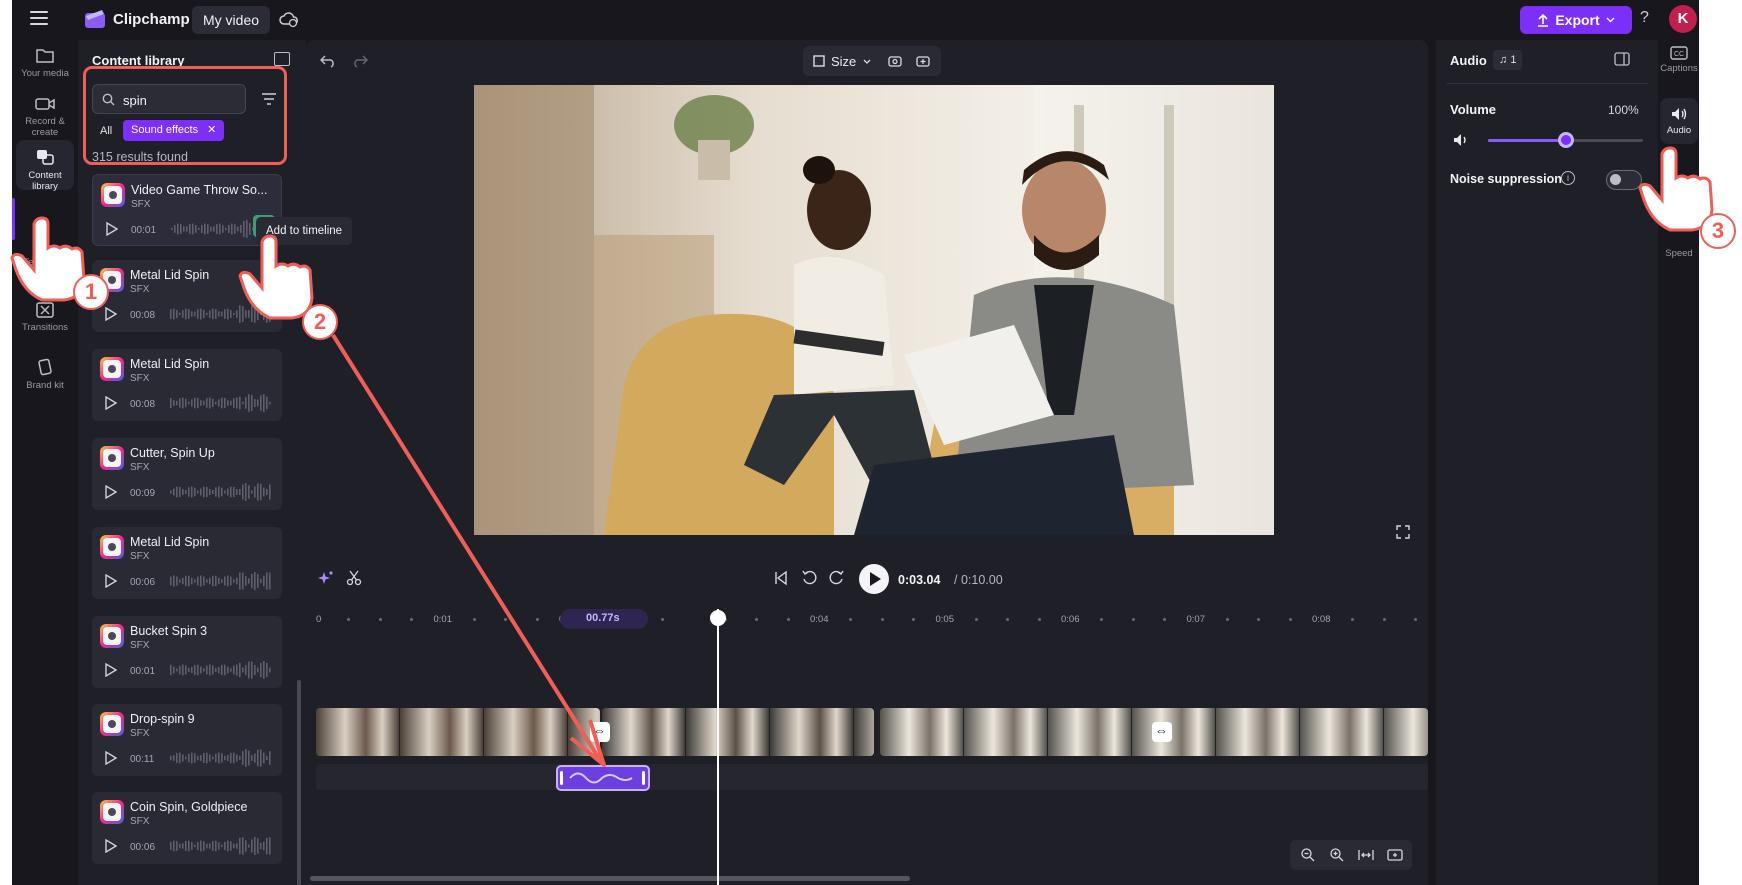 The image size is (1742, 885). I want to click on library-item: Cutter, Spin Up SFX 00:09, so click(187, 474).